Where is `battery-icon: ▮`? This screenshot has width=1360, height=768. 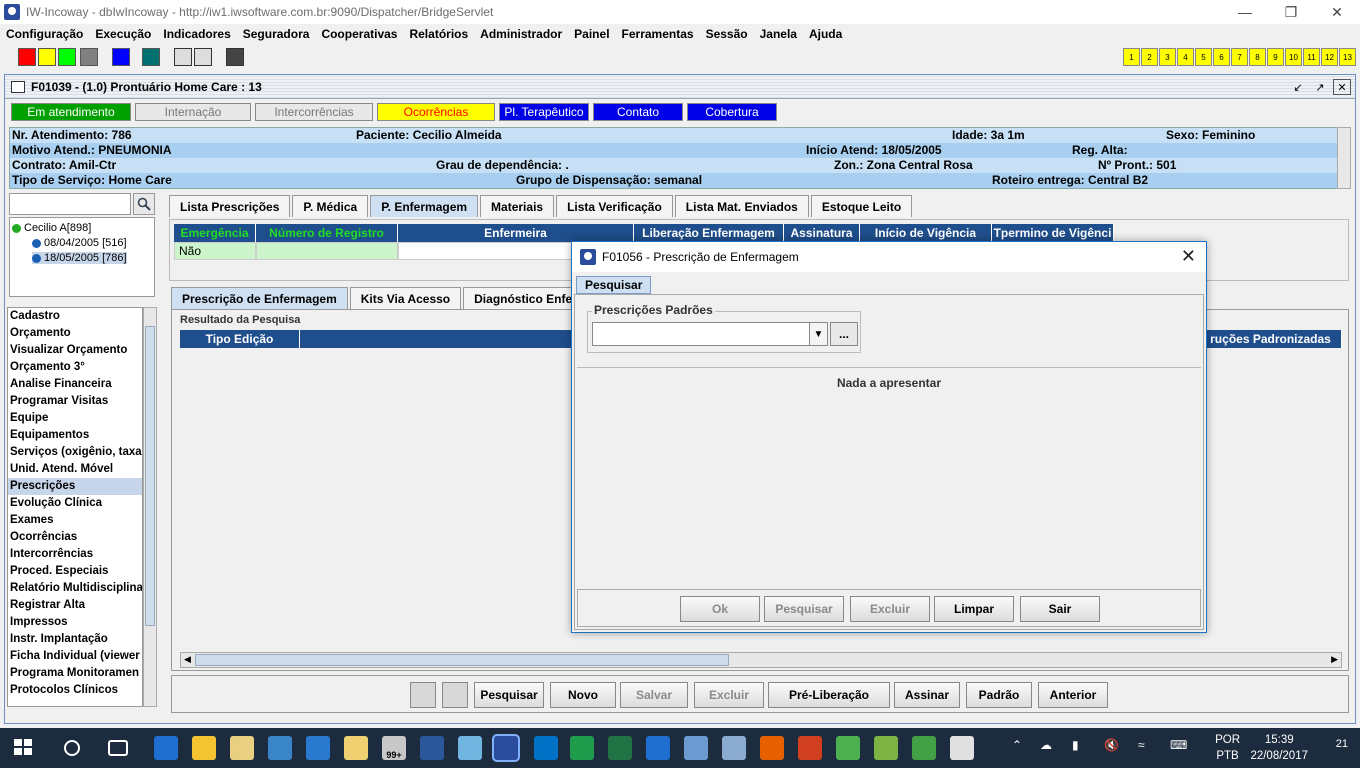 battery-icon: ▮ is located at coordinates (1075, 745).